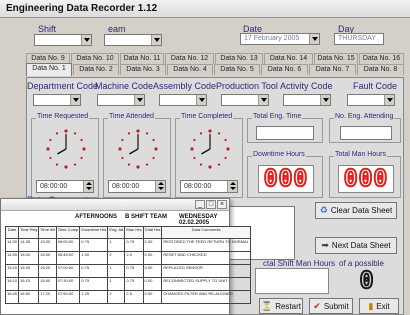 The width and height of the screenshot is (410, 315). What do you see at coordinates (292, 281) in the screenshot?
I see `shift-man-hours-display` at bounding box center [292, 281].